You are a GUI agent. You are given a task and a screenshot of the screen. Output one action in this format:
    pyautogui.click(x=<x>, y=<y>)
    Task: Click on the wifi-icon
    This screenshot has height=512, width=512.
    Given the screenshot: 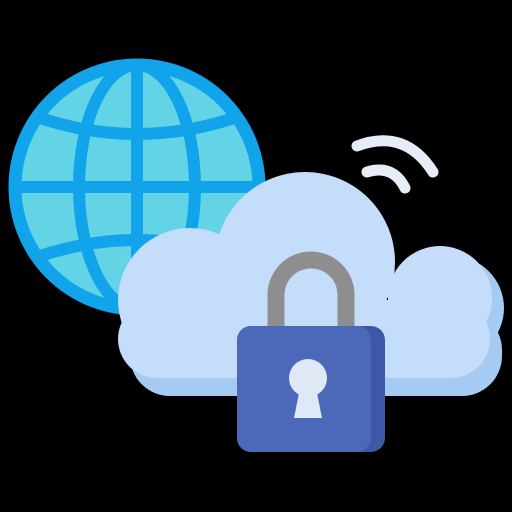 What is the action you would take?
    pyautogui.click(x=395, y=164)
    